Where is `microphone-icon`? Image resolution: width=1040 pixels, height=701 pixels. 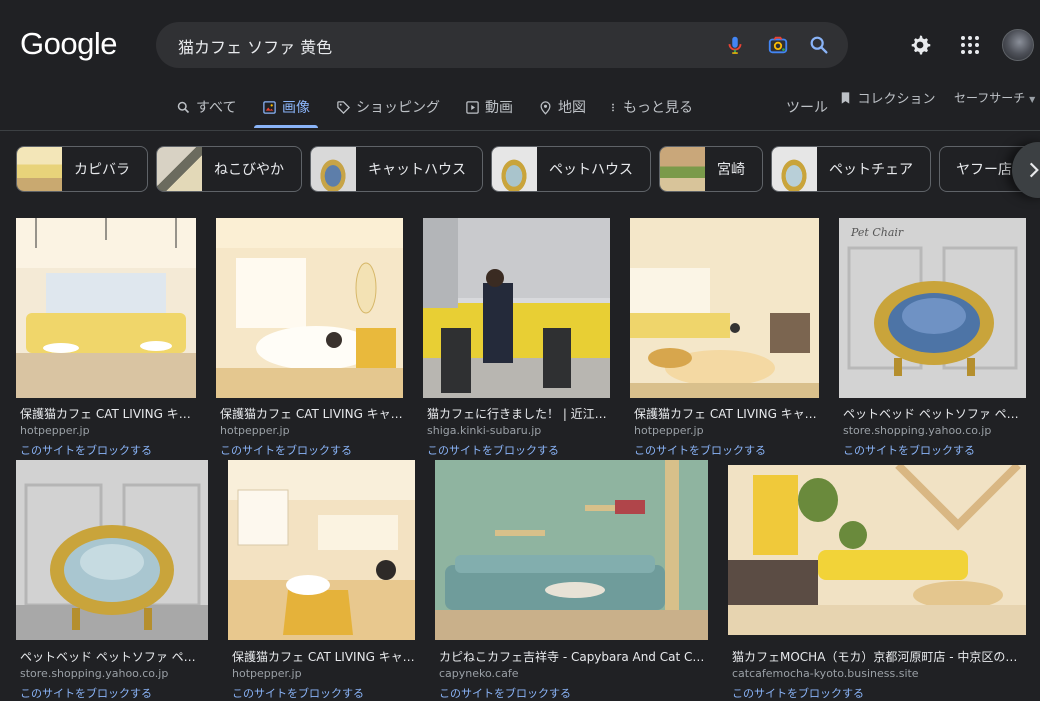 microphone-icon is located at coordinates (735, 45).